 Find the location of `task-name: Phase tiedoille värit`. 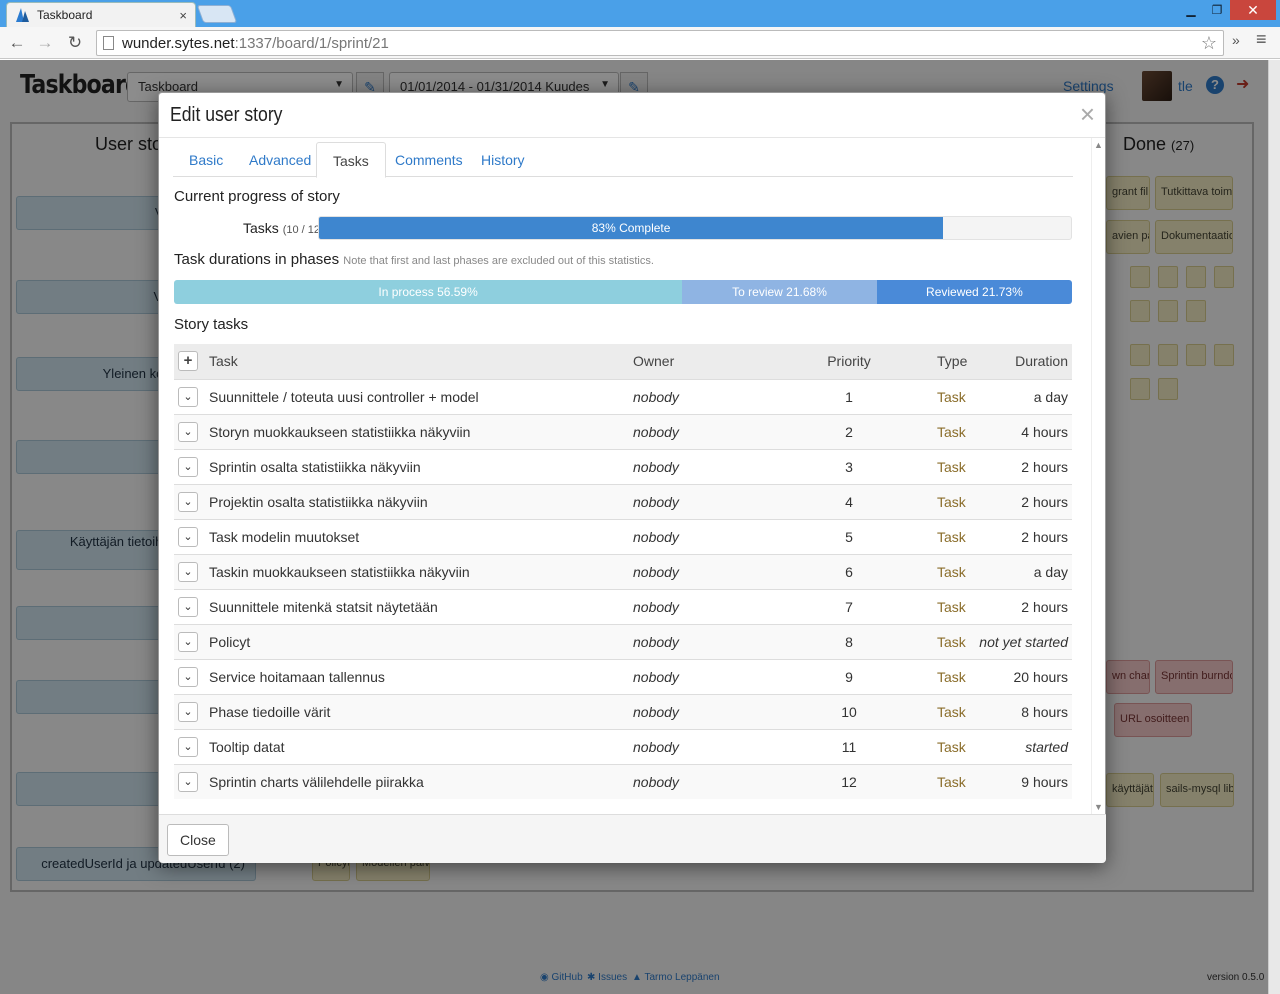

task-name: Phase tiedoille värit is located at coordinates (270, 712).